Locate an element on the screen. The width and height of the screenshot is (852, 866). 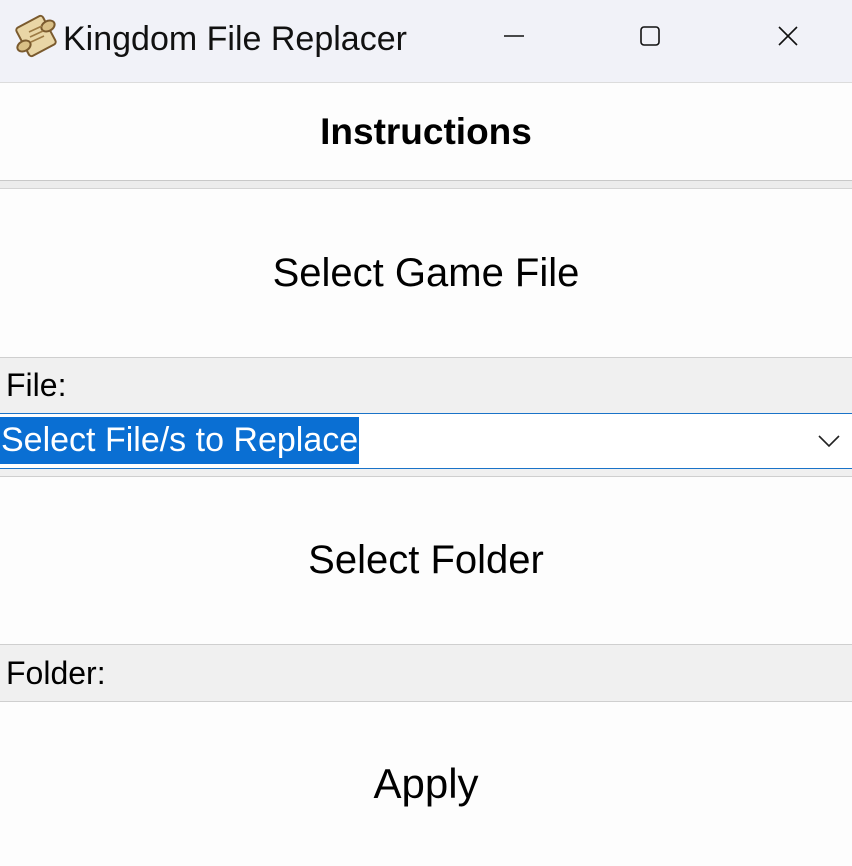
file-select-combobox: Select File/s to Replace is located at coordinates (426, 441).